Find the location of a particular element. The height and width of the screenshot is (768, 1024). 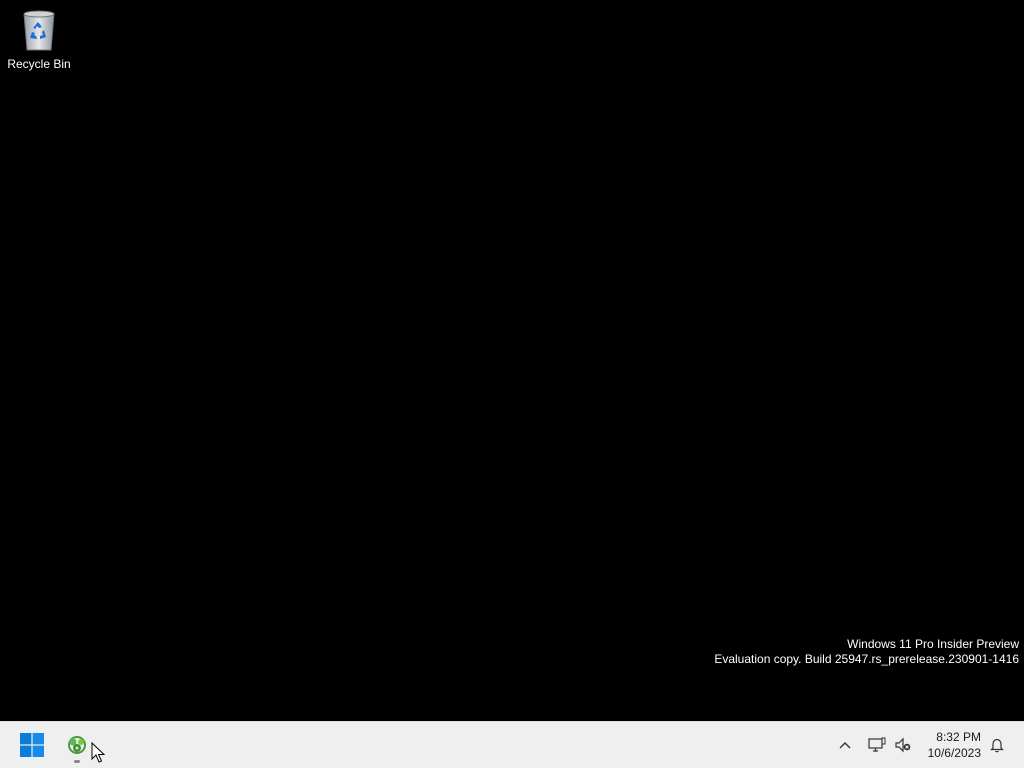

chevron-up-icon is located at coordinates (845, 745).